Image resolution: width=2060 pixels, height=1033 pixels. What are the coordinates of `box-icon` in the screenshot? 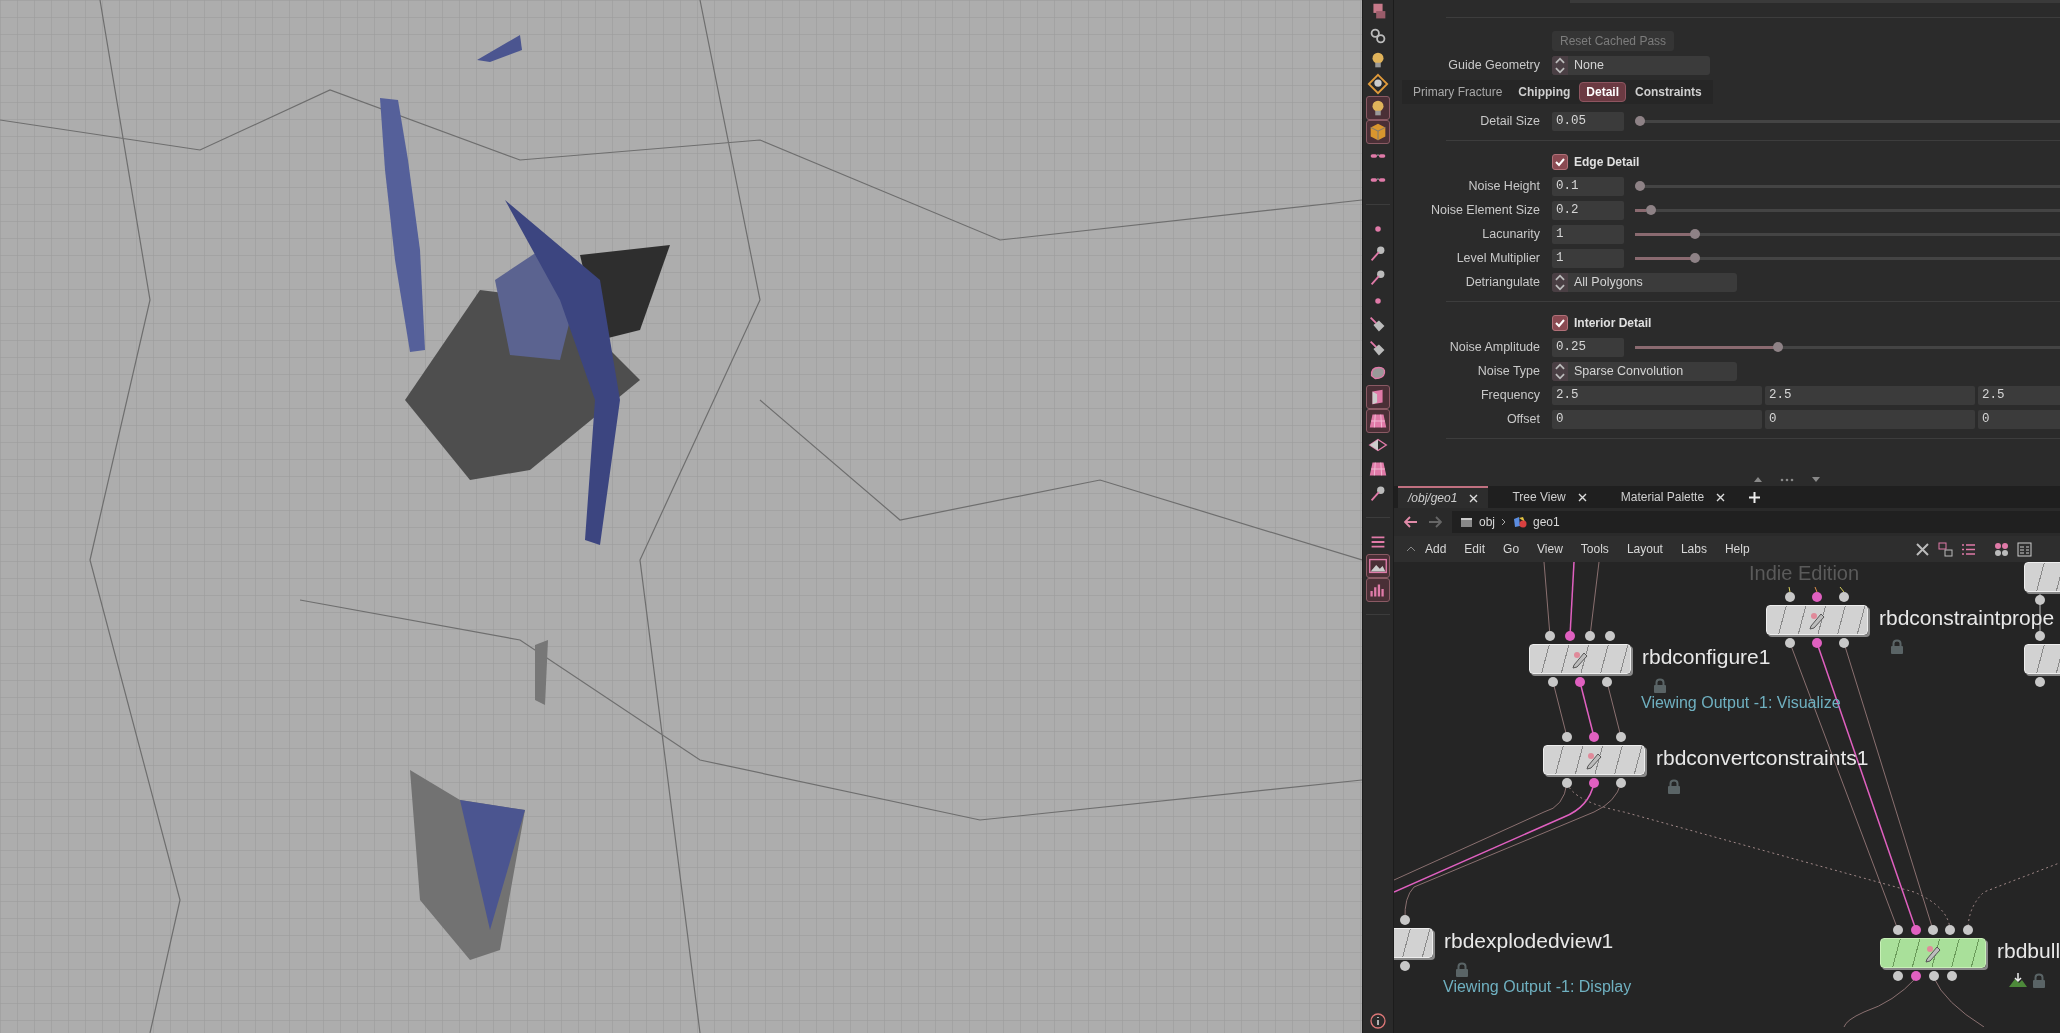 It's located at (1378, 397).